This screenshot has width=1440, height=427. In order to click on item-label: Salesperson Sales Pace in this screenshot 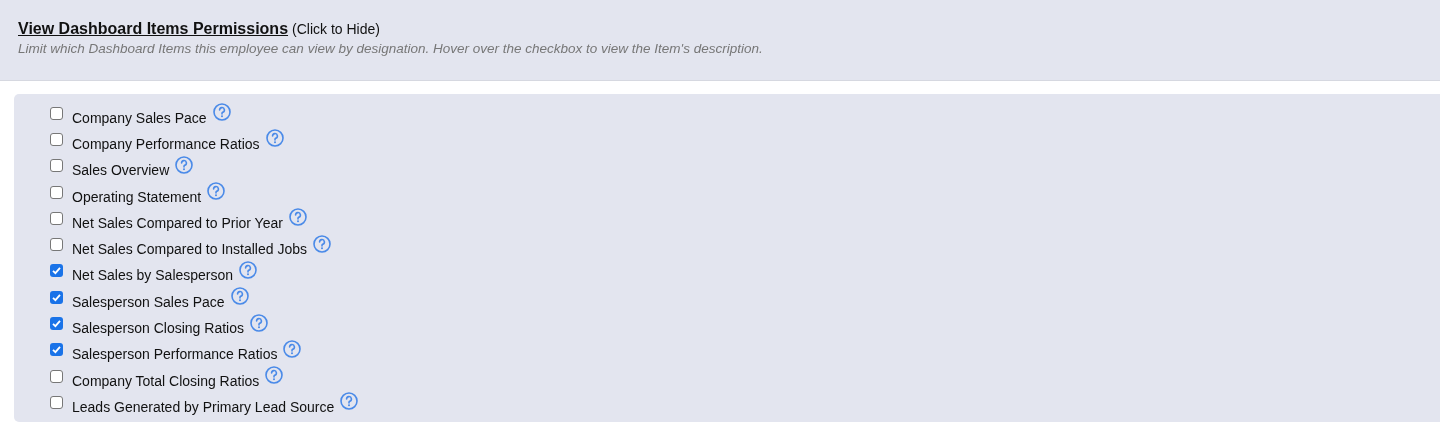, I will do `click(148, 301)`.